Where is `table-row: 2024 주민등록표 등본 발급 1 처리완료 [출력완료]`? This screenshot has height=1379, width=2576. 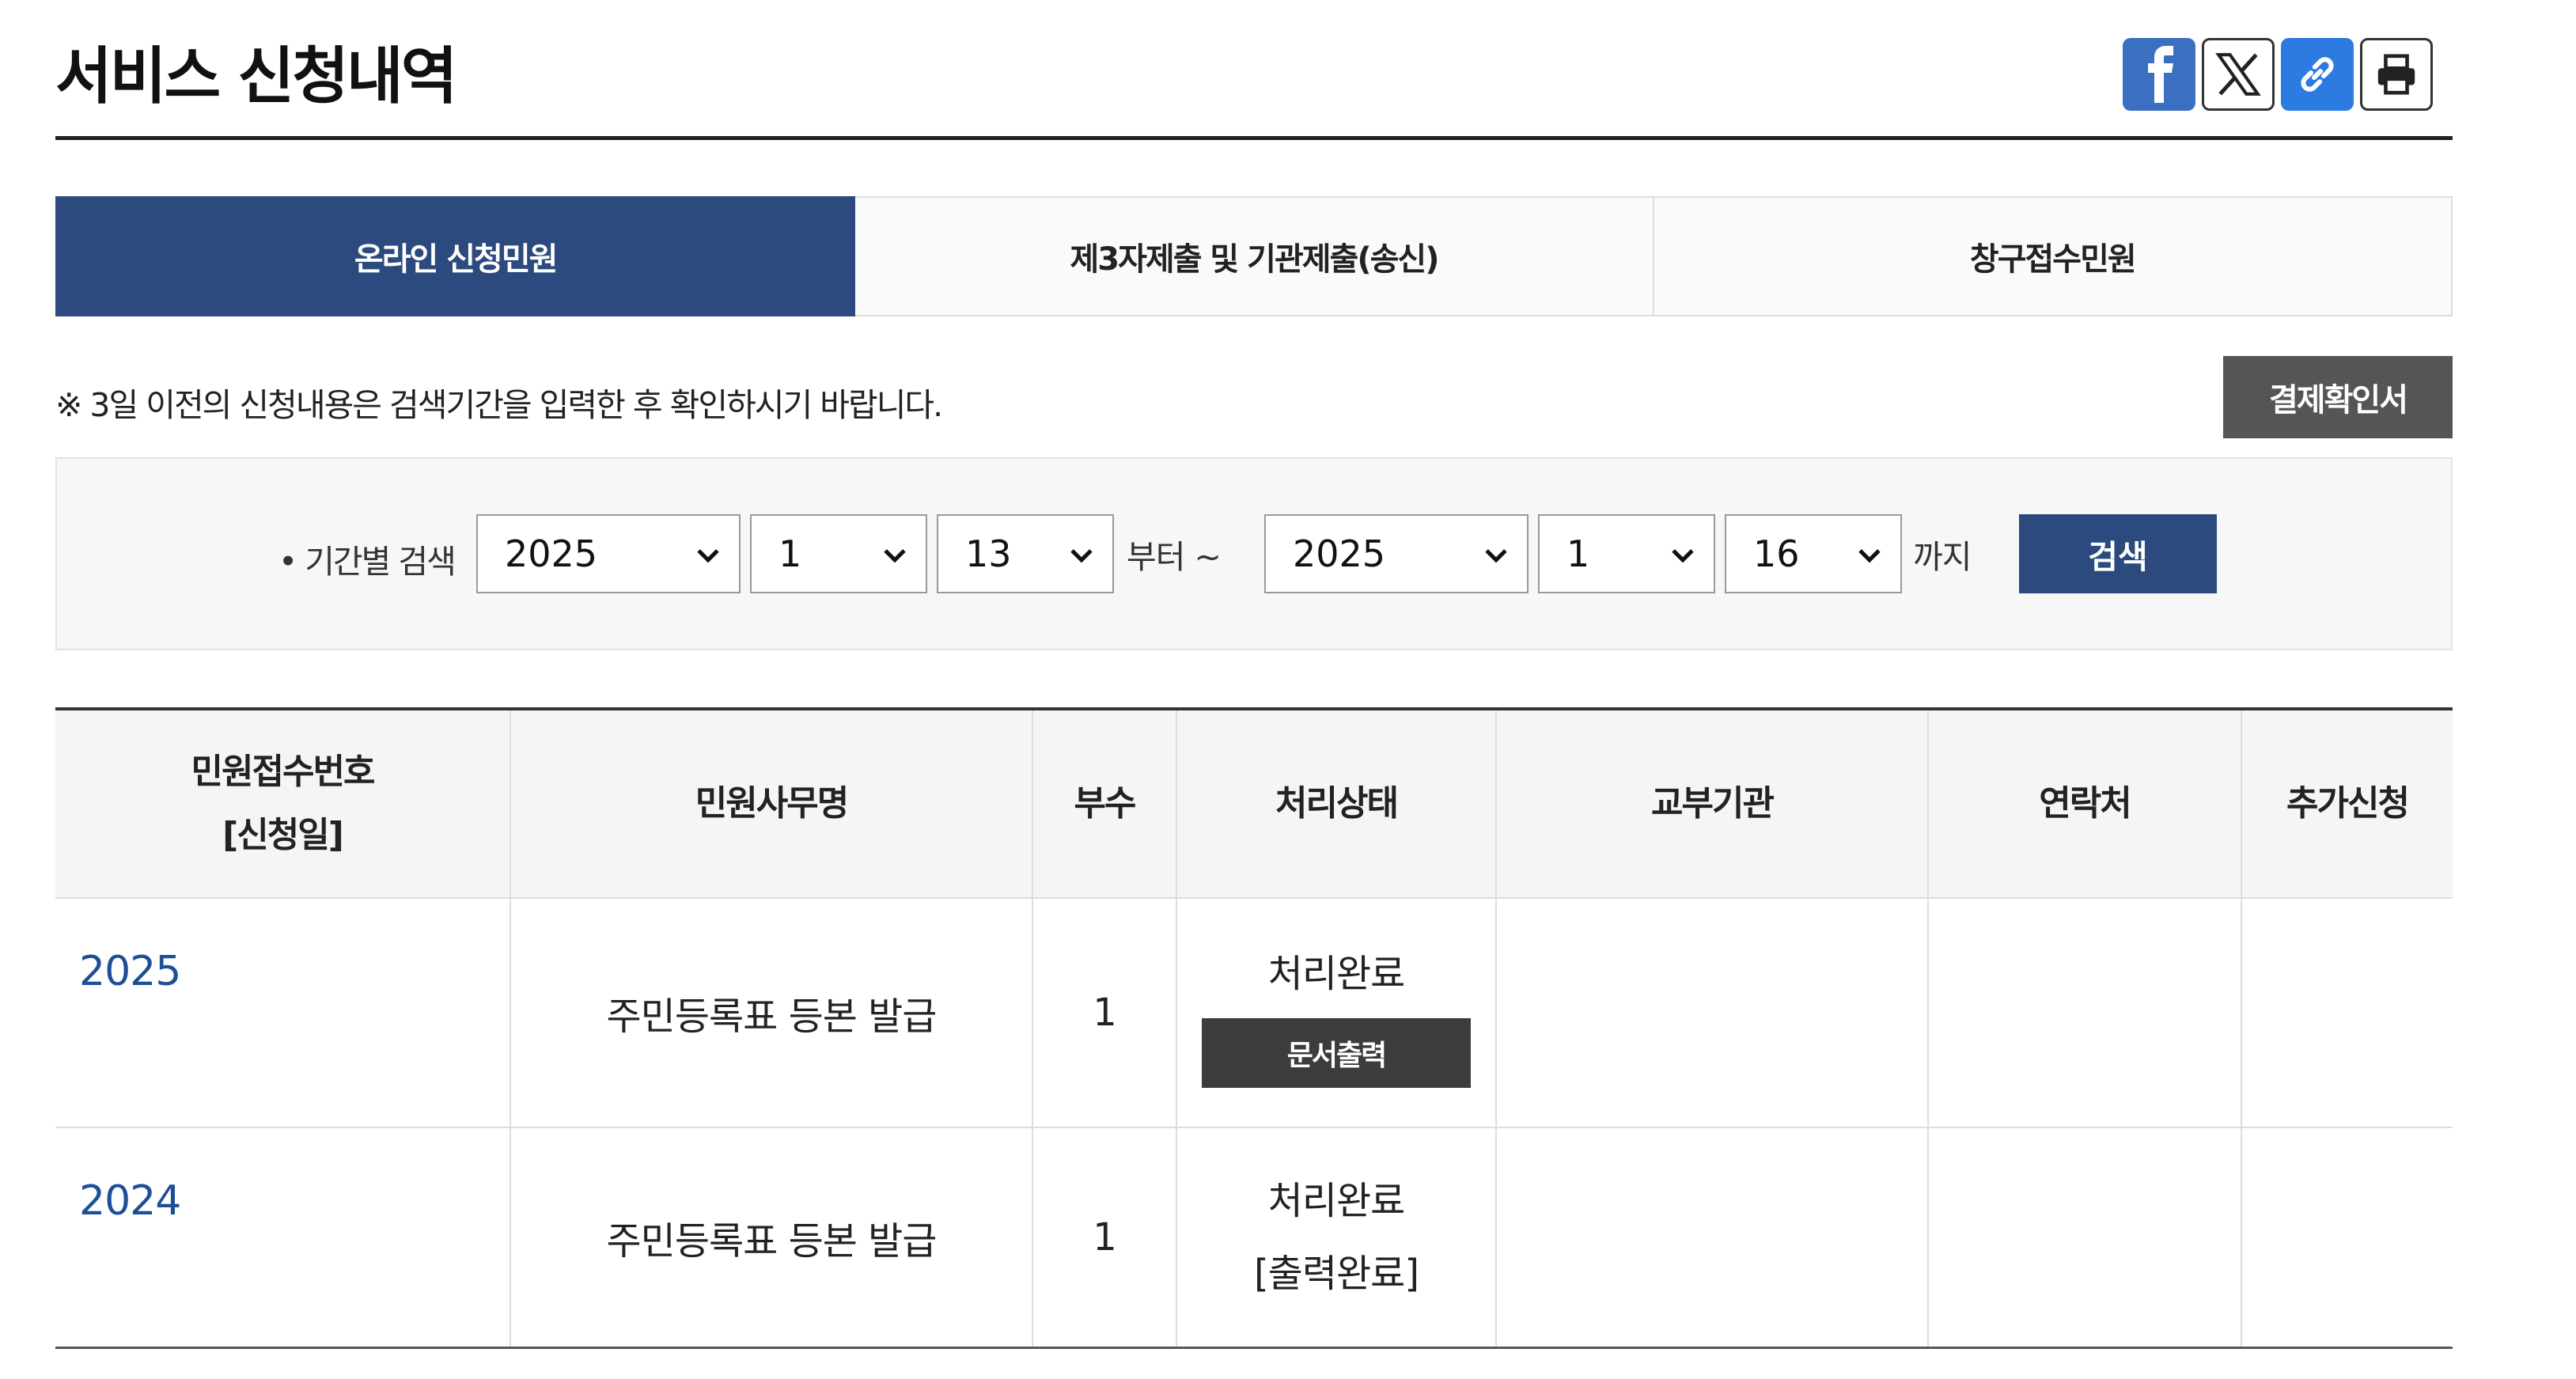
table-row: 2024 주민등록표 등본 발급 1 처리완료 [출력완료] is located at coordinates (1254, 1237).